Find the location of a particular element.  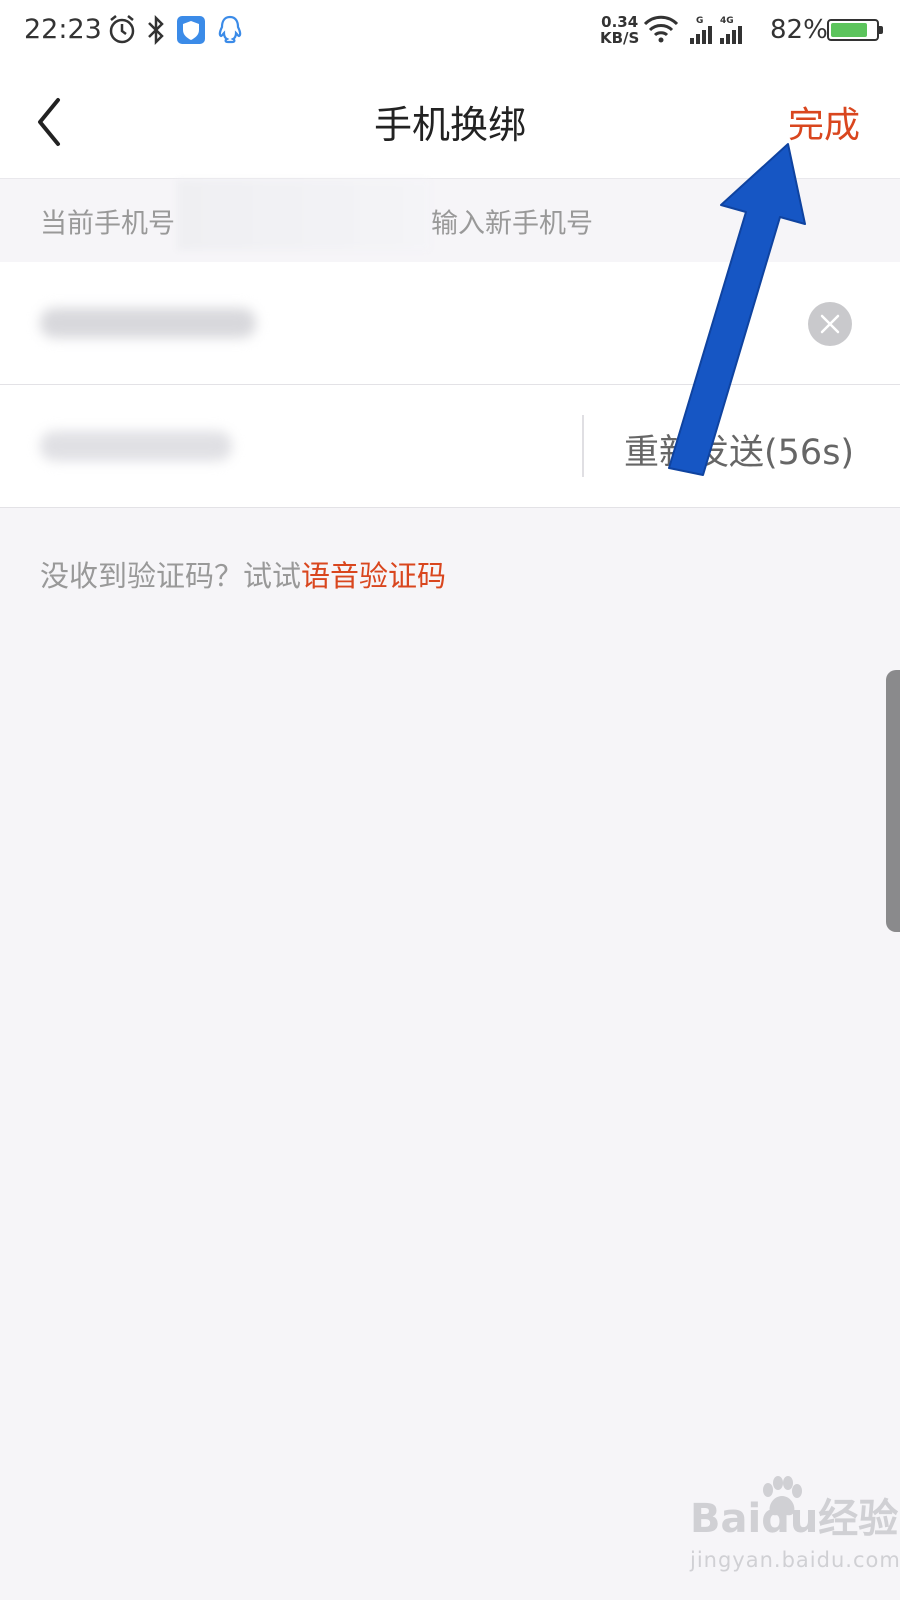

new-phone-value-redacted is located at coordinates (148, 323).